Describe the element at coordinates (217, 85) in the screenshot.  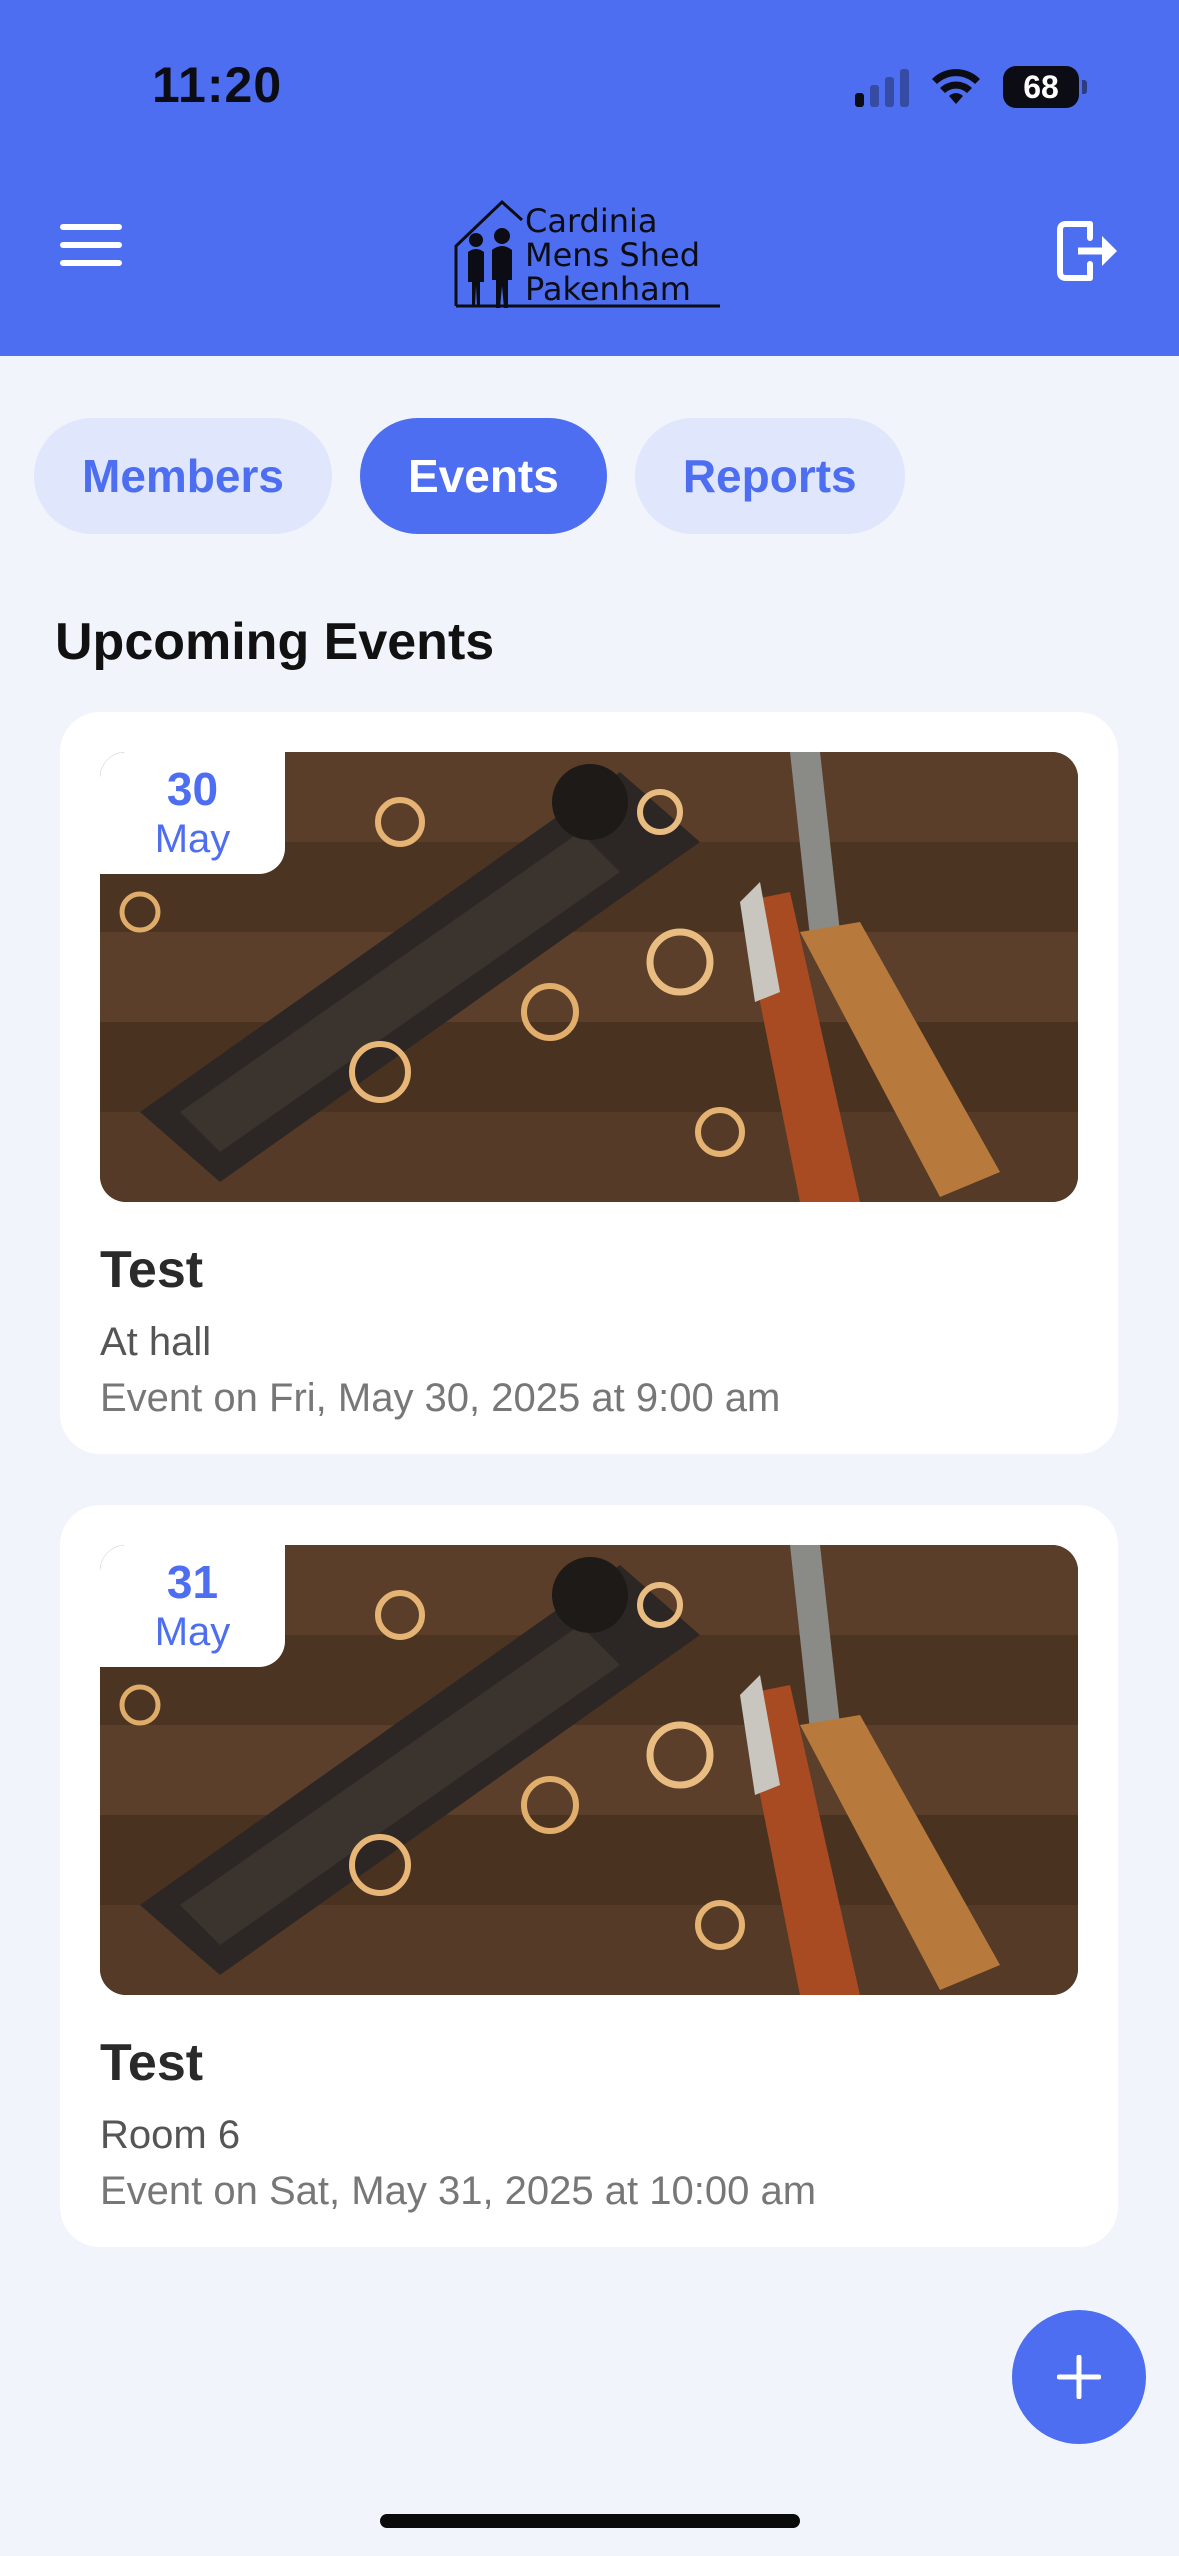
I see `status-time: 11:20` at that location.